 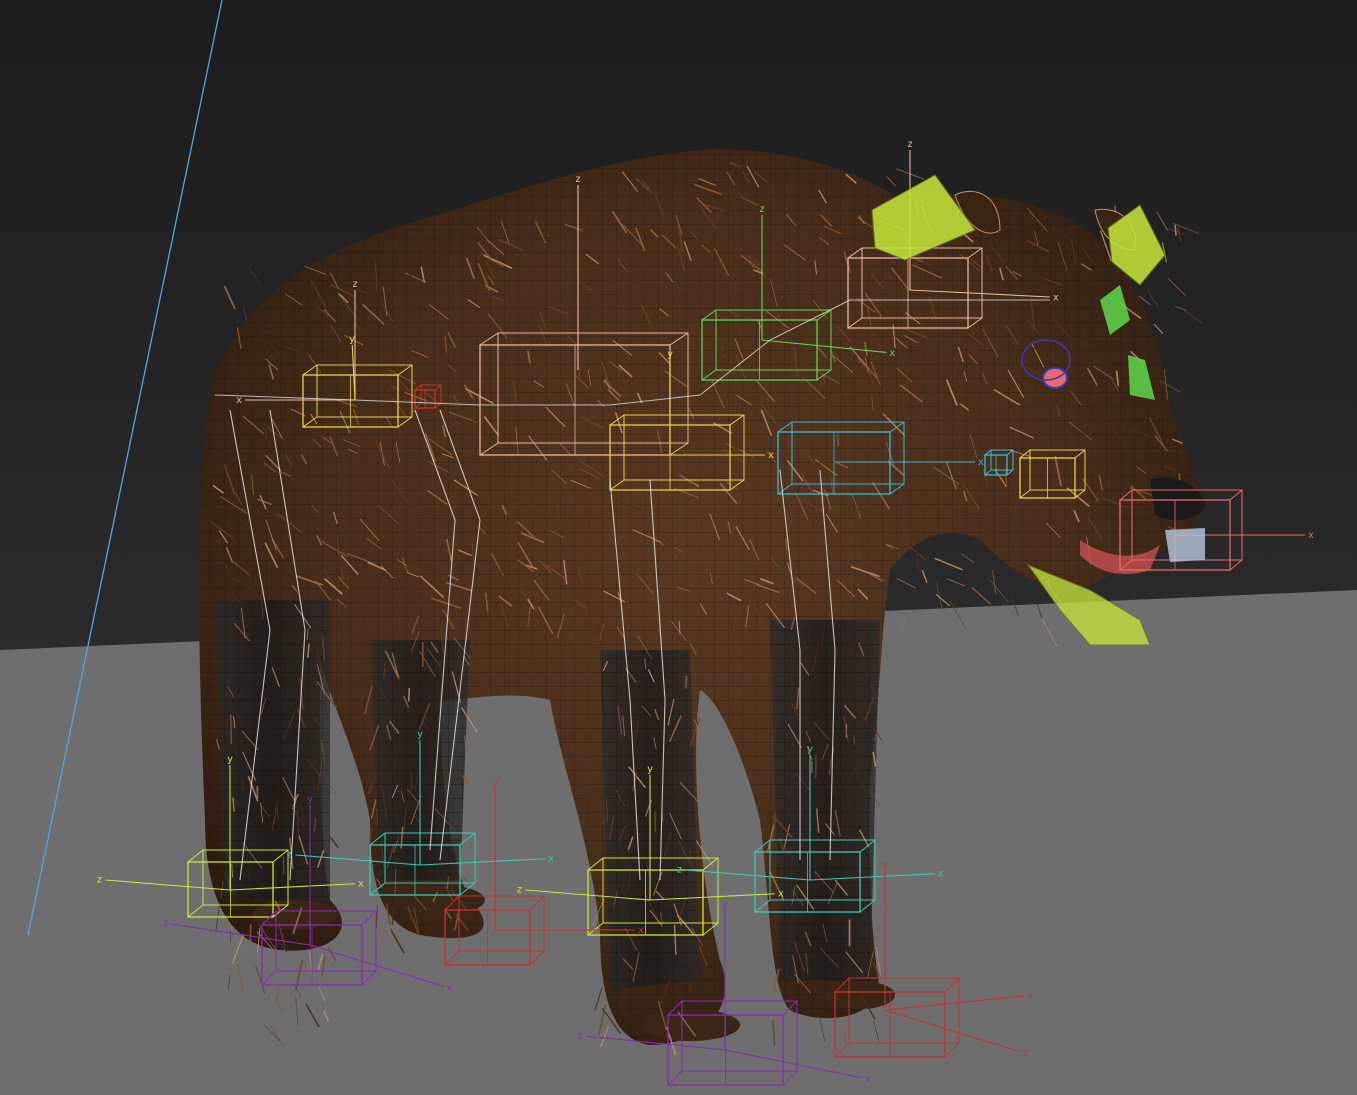 I want to click on nose-plane, so click(x=1185, y=545).